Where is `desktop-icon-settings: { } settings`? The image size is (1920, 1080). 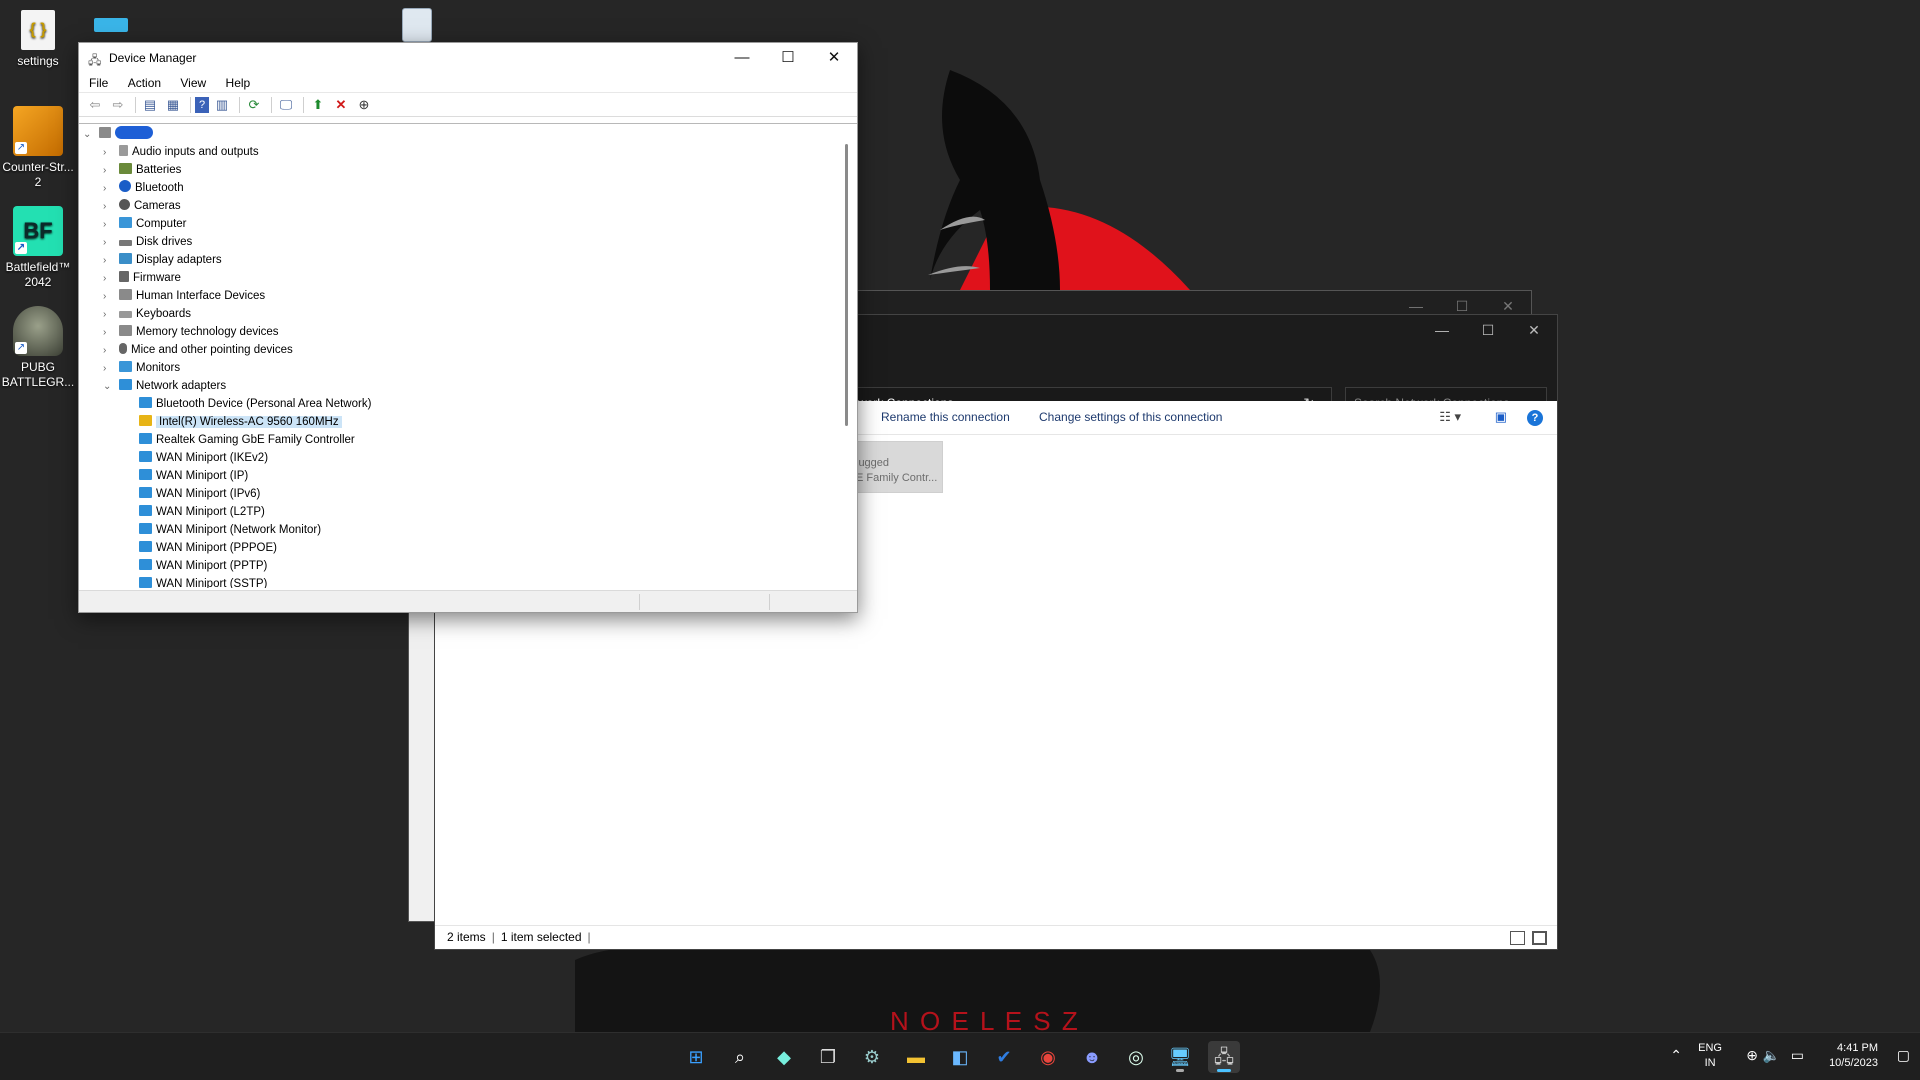
desktop-icon-settings: { } settings is located at coordinates (38, 39).